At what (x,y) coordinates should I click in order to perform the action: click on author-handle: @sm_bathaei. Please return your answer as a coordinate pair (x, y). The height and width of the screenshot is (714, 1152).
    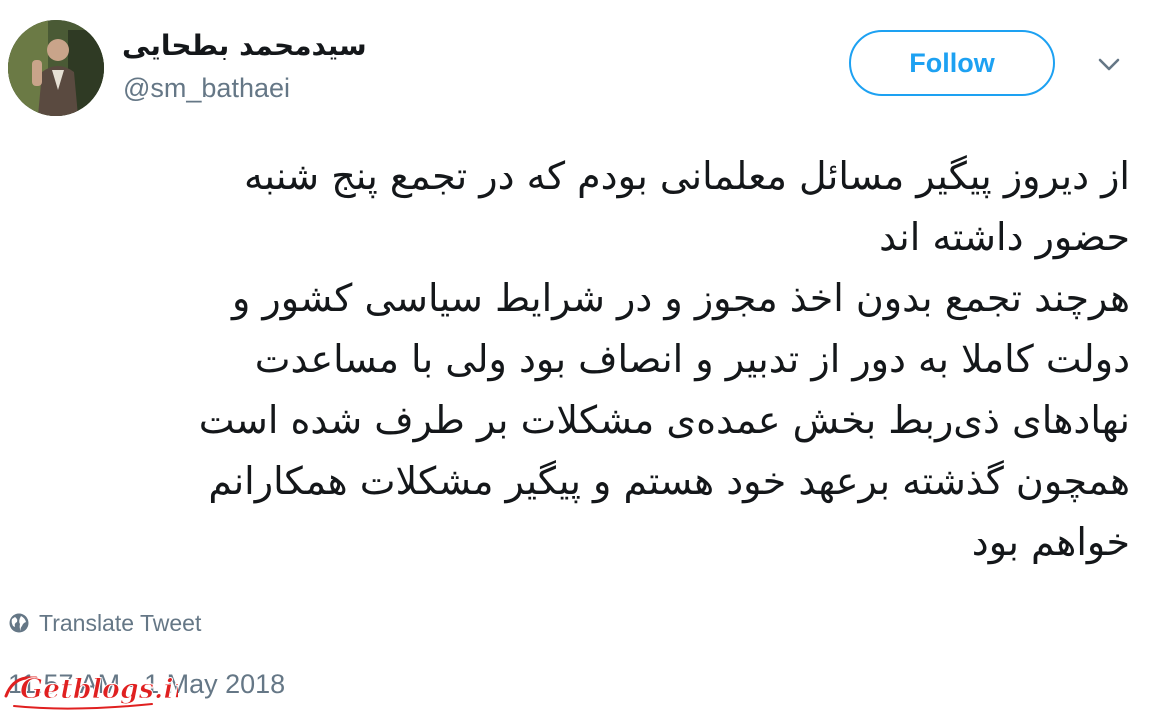
    Looking at the image, I should click on (206, 88).